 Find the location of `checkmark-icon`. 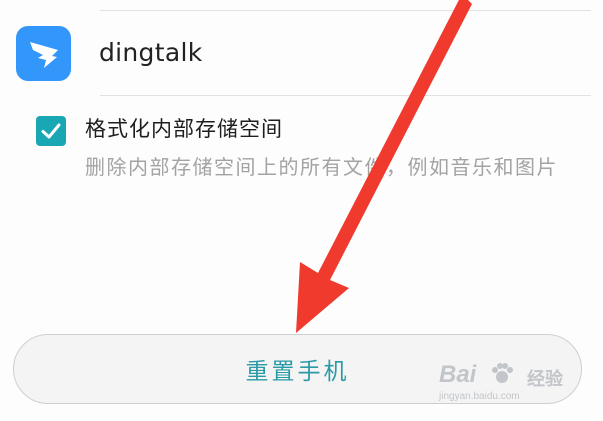

checkmark-icon is located at coordinates (51, 131).